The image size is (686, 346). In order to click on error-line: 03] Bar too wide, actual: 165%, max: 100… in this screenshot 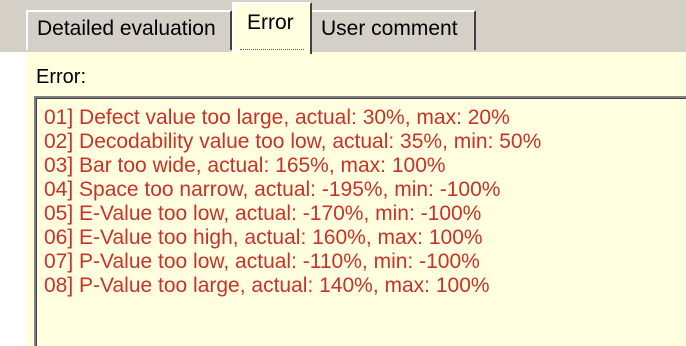, I will do `click(245, 165)`.